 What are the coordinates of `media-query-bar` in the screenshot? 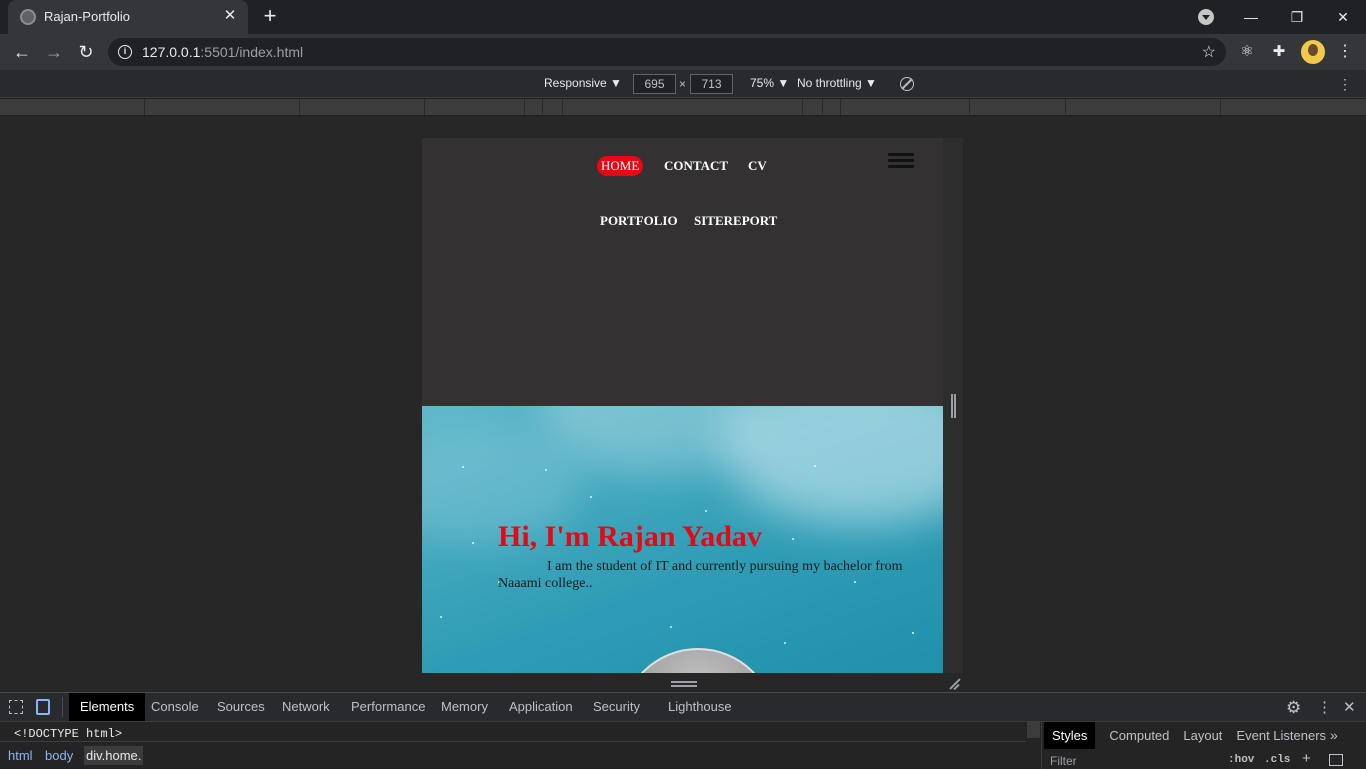 It's located at (683, 107).